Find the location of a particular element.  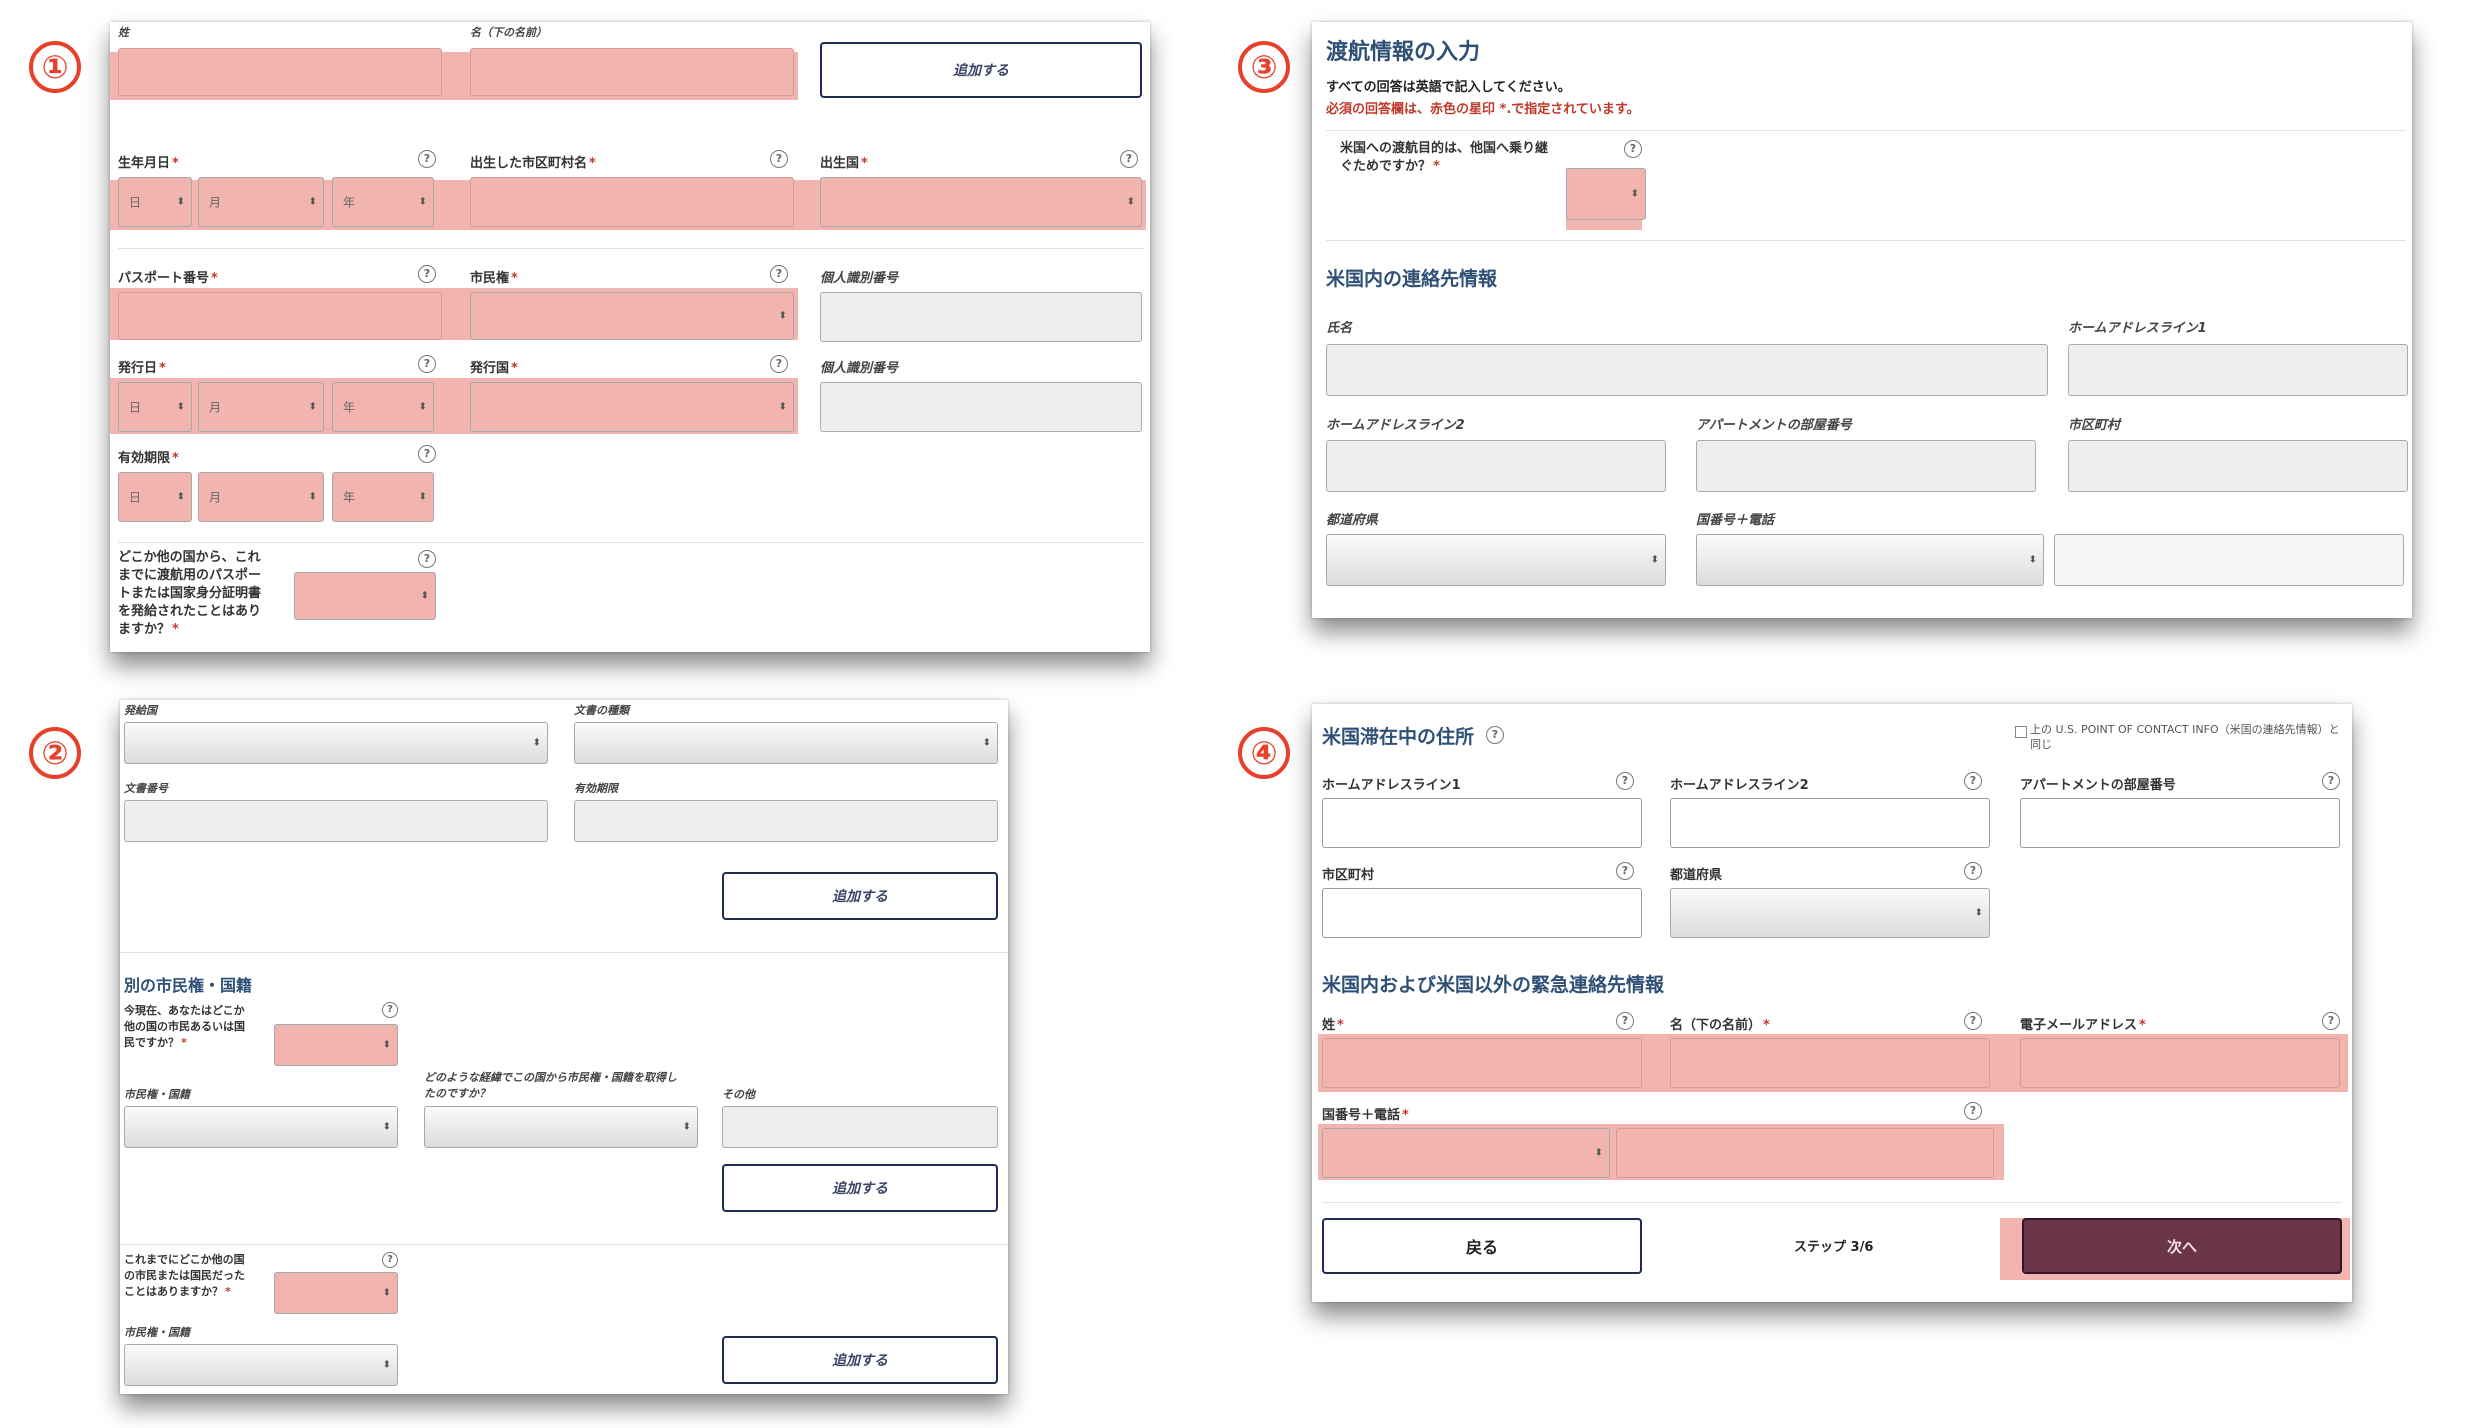

citizenship-label: 市民権・国籍 is located at coordinates (157, 1094).